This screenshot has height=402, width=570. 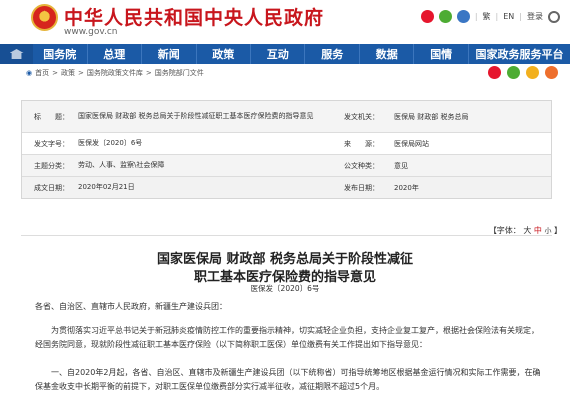 I want to click on breadcrumb-state-council-library: 国务院政策文件库, so click(x=115, y=73).